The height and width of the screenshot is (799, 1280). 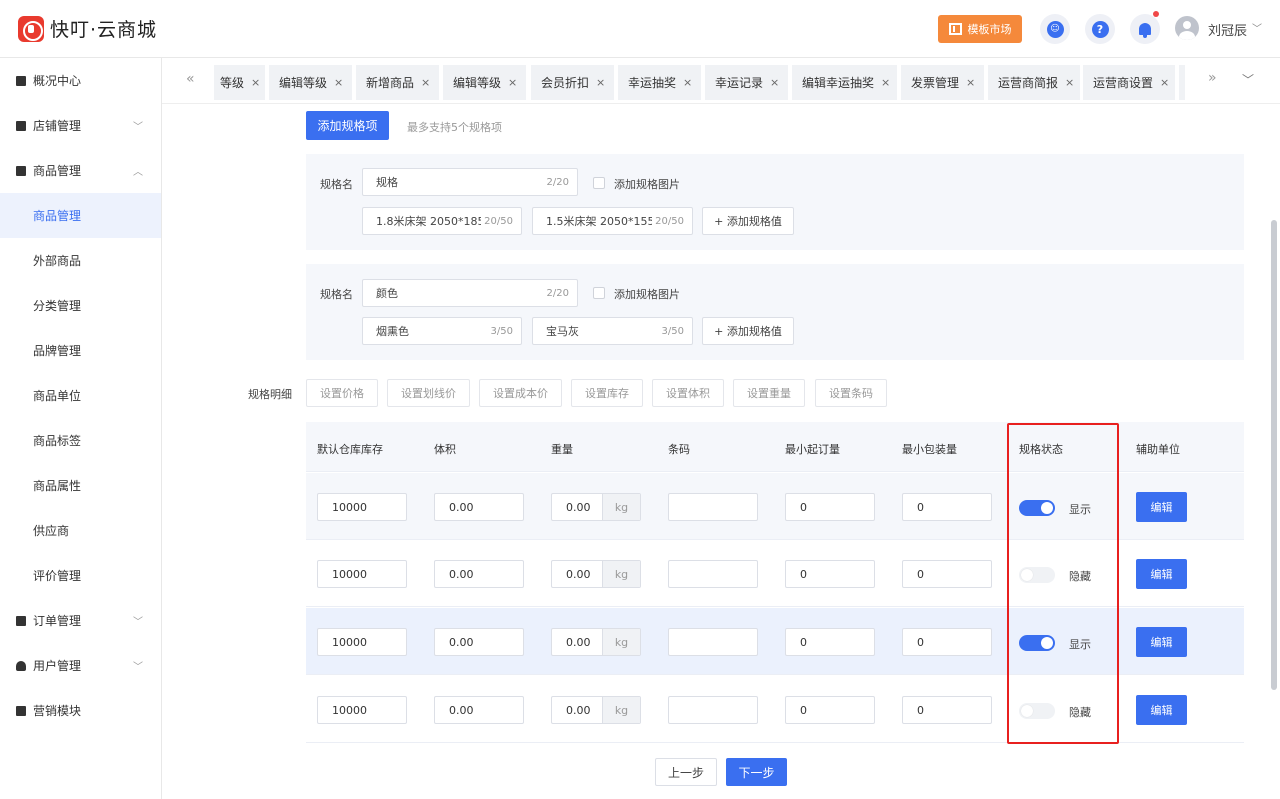 I want to click on tabs-scroll-left-icon: «, so click(x=190, y=79).